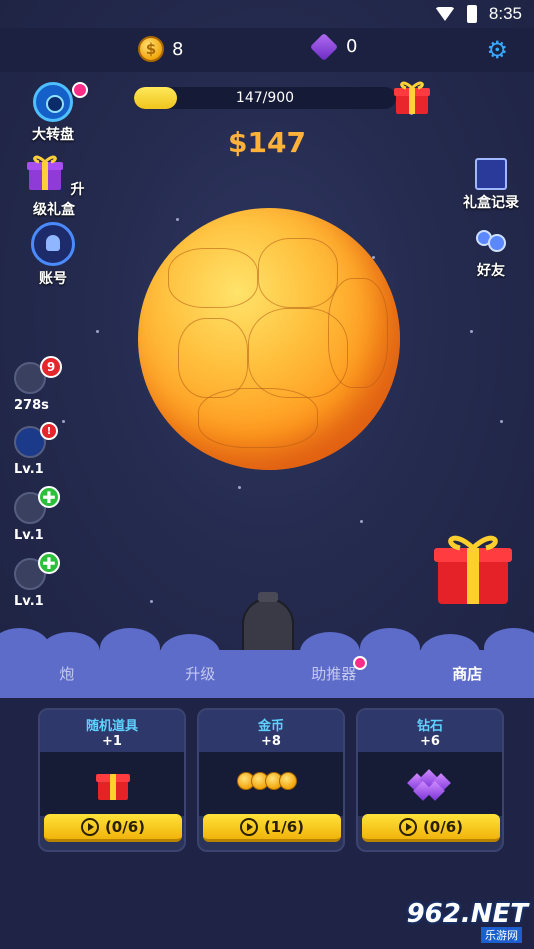  What do you see at coordinates (429, 726) in the screenshot?
I see `shop-card-title: 钻石` at bounding box center [429, 726].